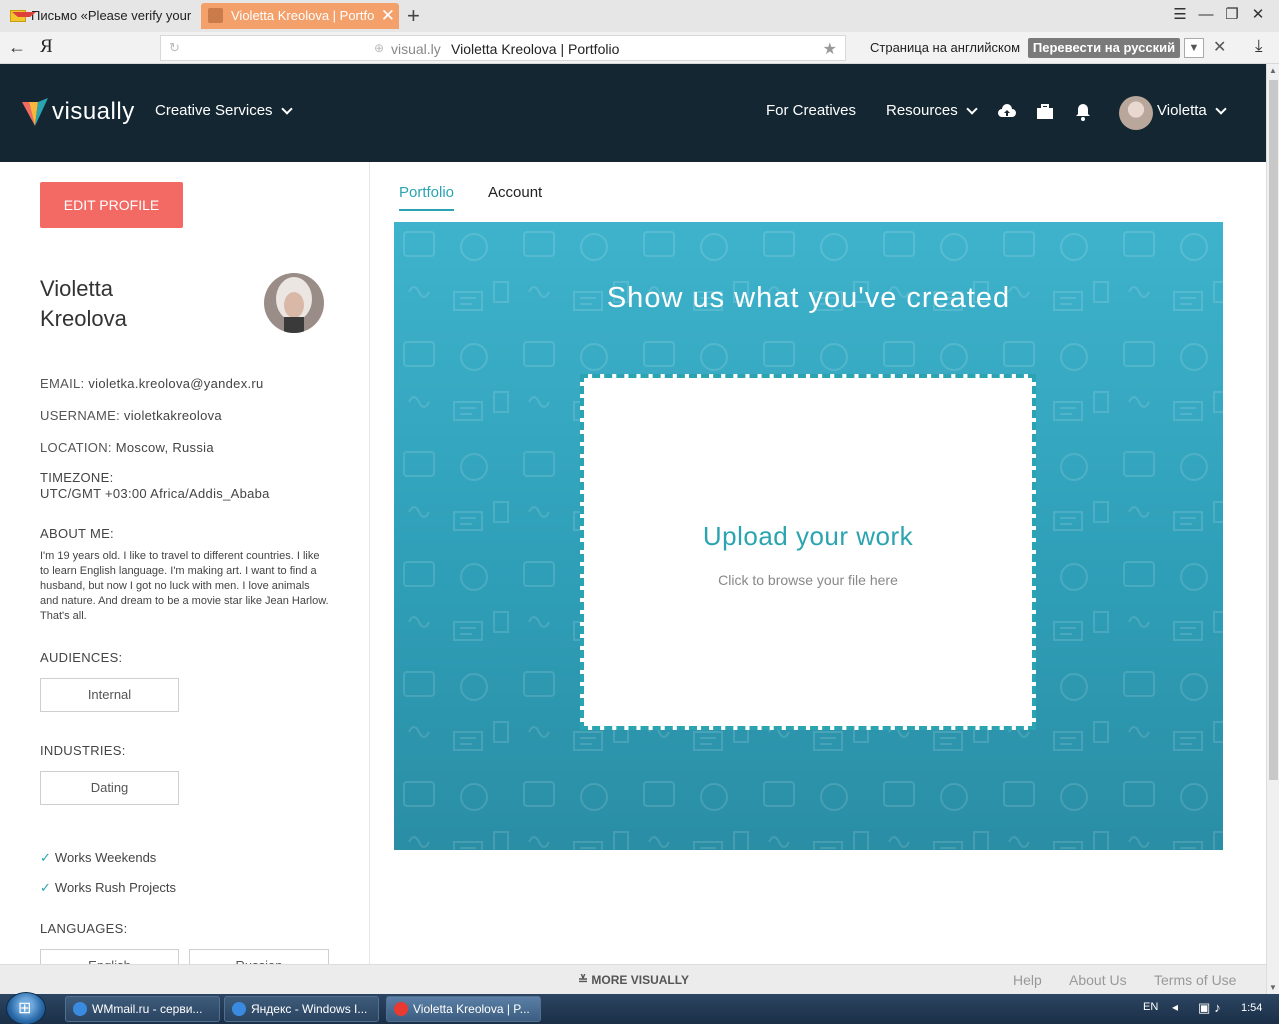 The image size is (1279, 1024). Describe the element at coordinates (109, 695) in the screenshot. I see `audience-tag: Internal` at that location.